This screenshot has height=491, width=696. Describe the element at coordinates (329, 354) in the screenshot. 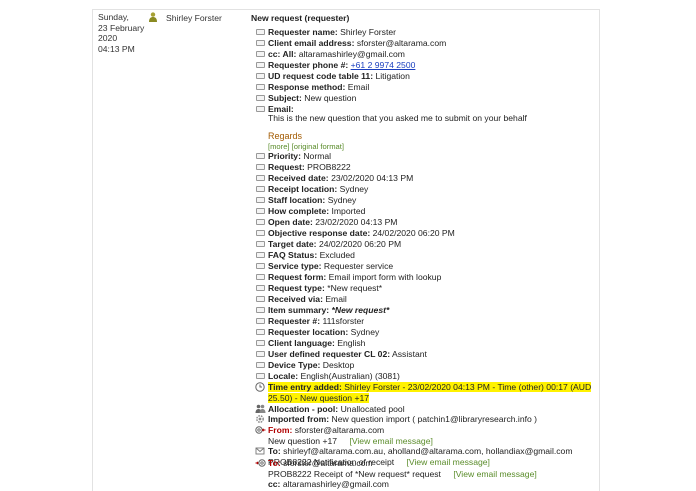

I see `field-label: User defined requester CL 02:` at that location.